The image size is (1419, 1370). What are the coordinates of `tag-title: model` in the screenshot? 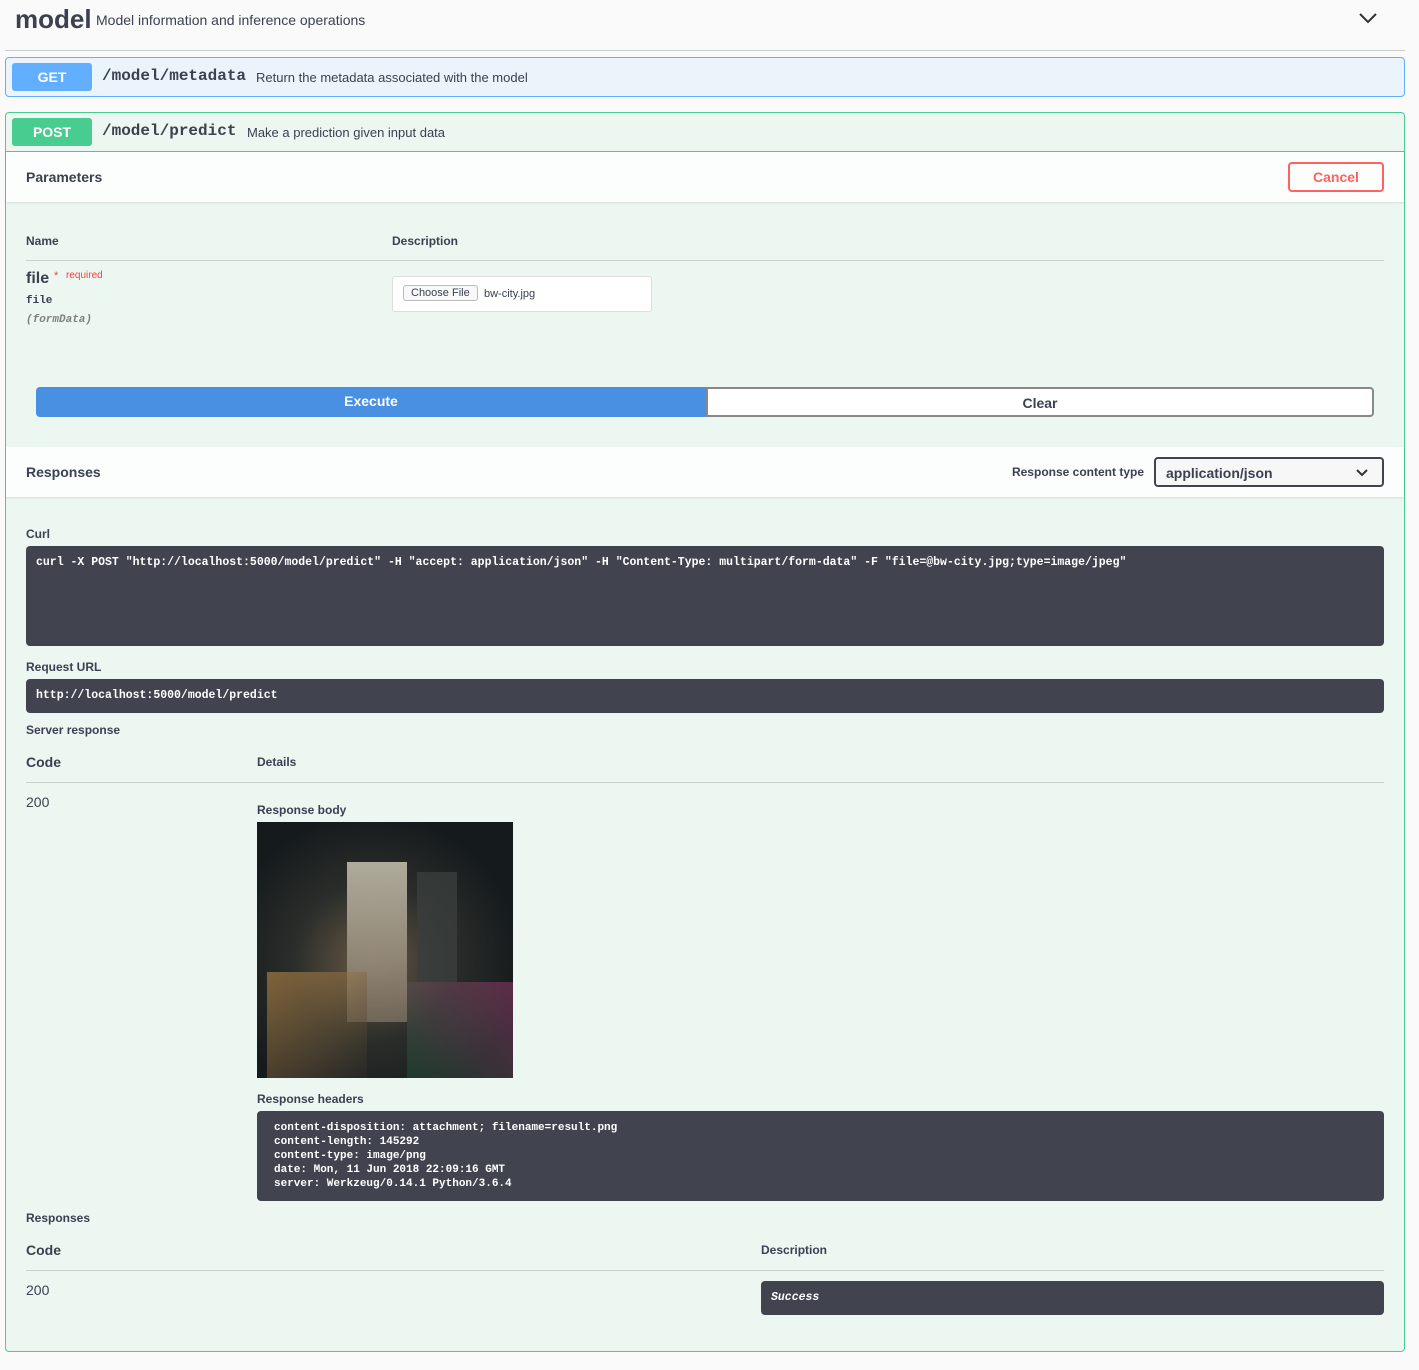 It's located at (53, 19).